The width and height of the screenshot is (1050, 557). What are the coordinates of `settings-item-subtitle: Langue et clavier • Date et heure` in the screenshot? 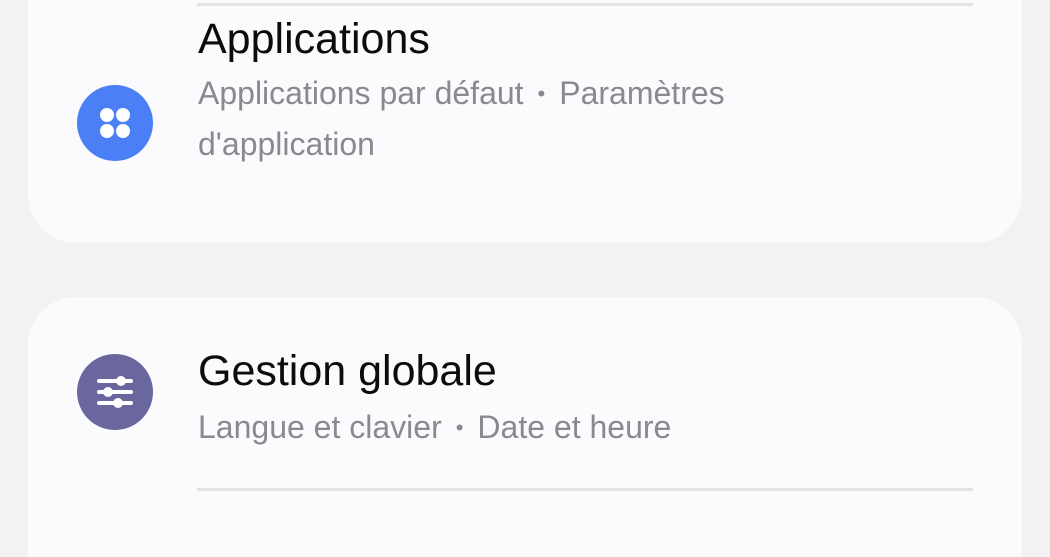 It's located at (528, 427).